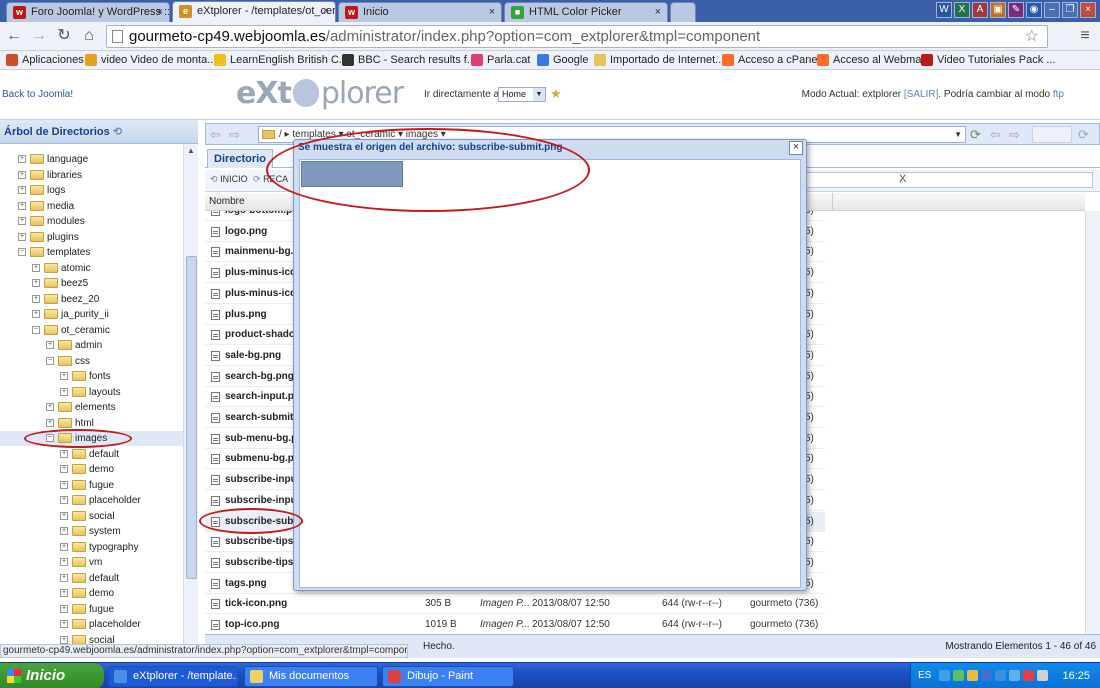 The image size is (1100, 688). Describe the element at coordinates (91, 252) in the screenshot. I see `tree-node: − templates` at that location.